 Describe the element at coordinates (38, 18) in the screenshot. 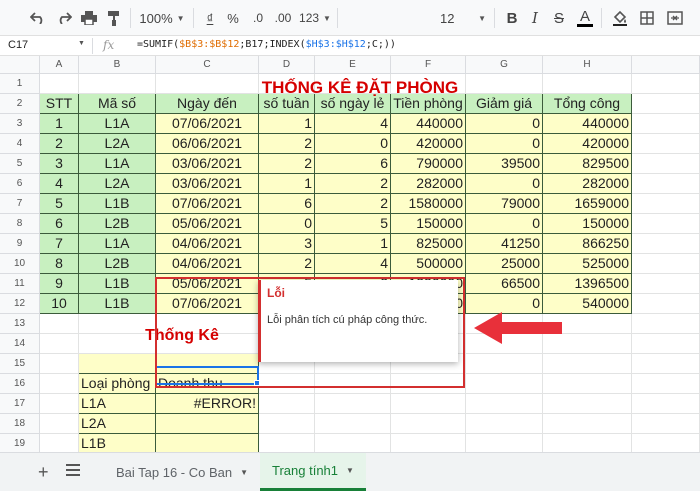

I see `undo-icon` at that location.